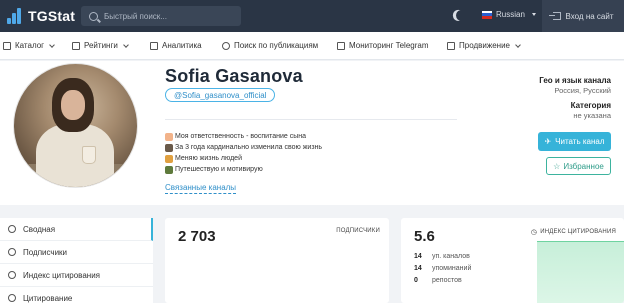 The width and height of the screenshot is (624, 303). Describe the element at coordinates (461, 15) in the screenshot. I see `dark-mode-icon` at that location.